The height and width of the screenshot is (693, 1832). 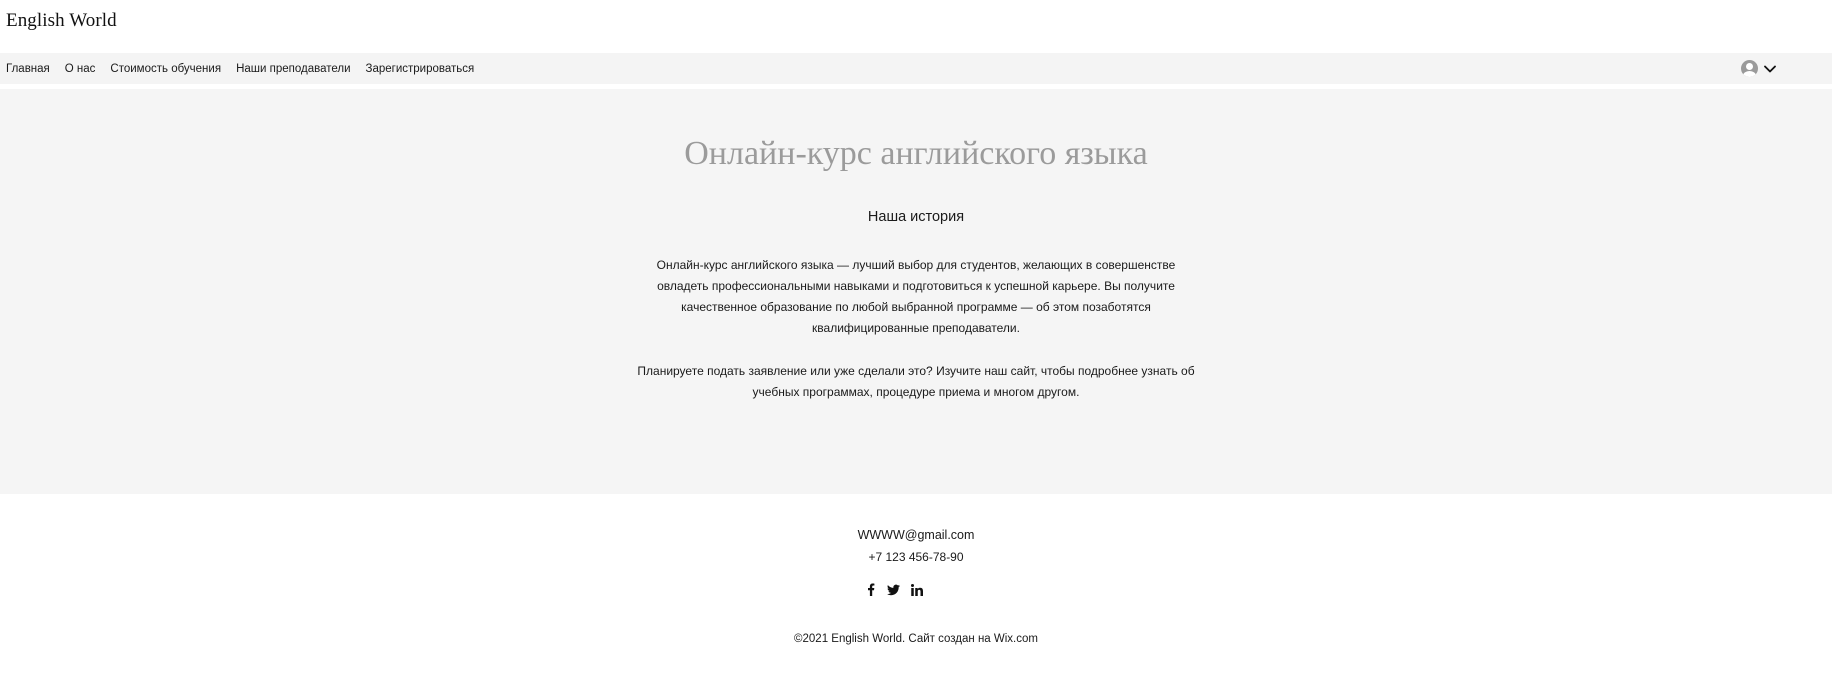 I want to click on footer-phone: +7 123 456-78-90, so click(x=916, y=557).